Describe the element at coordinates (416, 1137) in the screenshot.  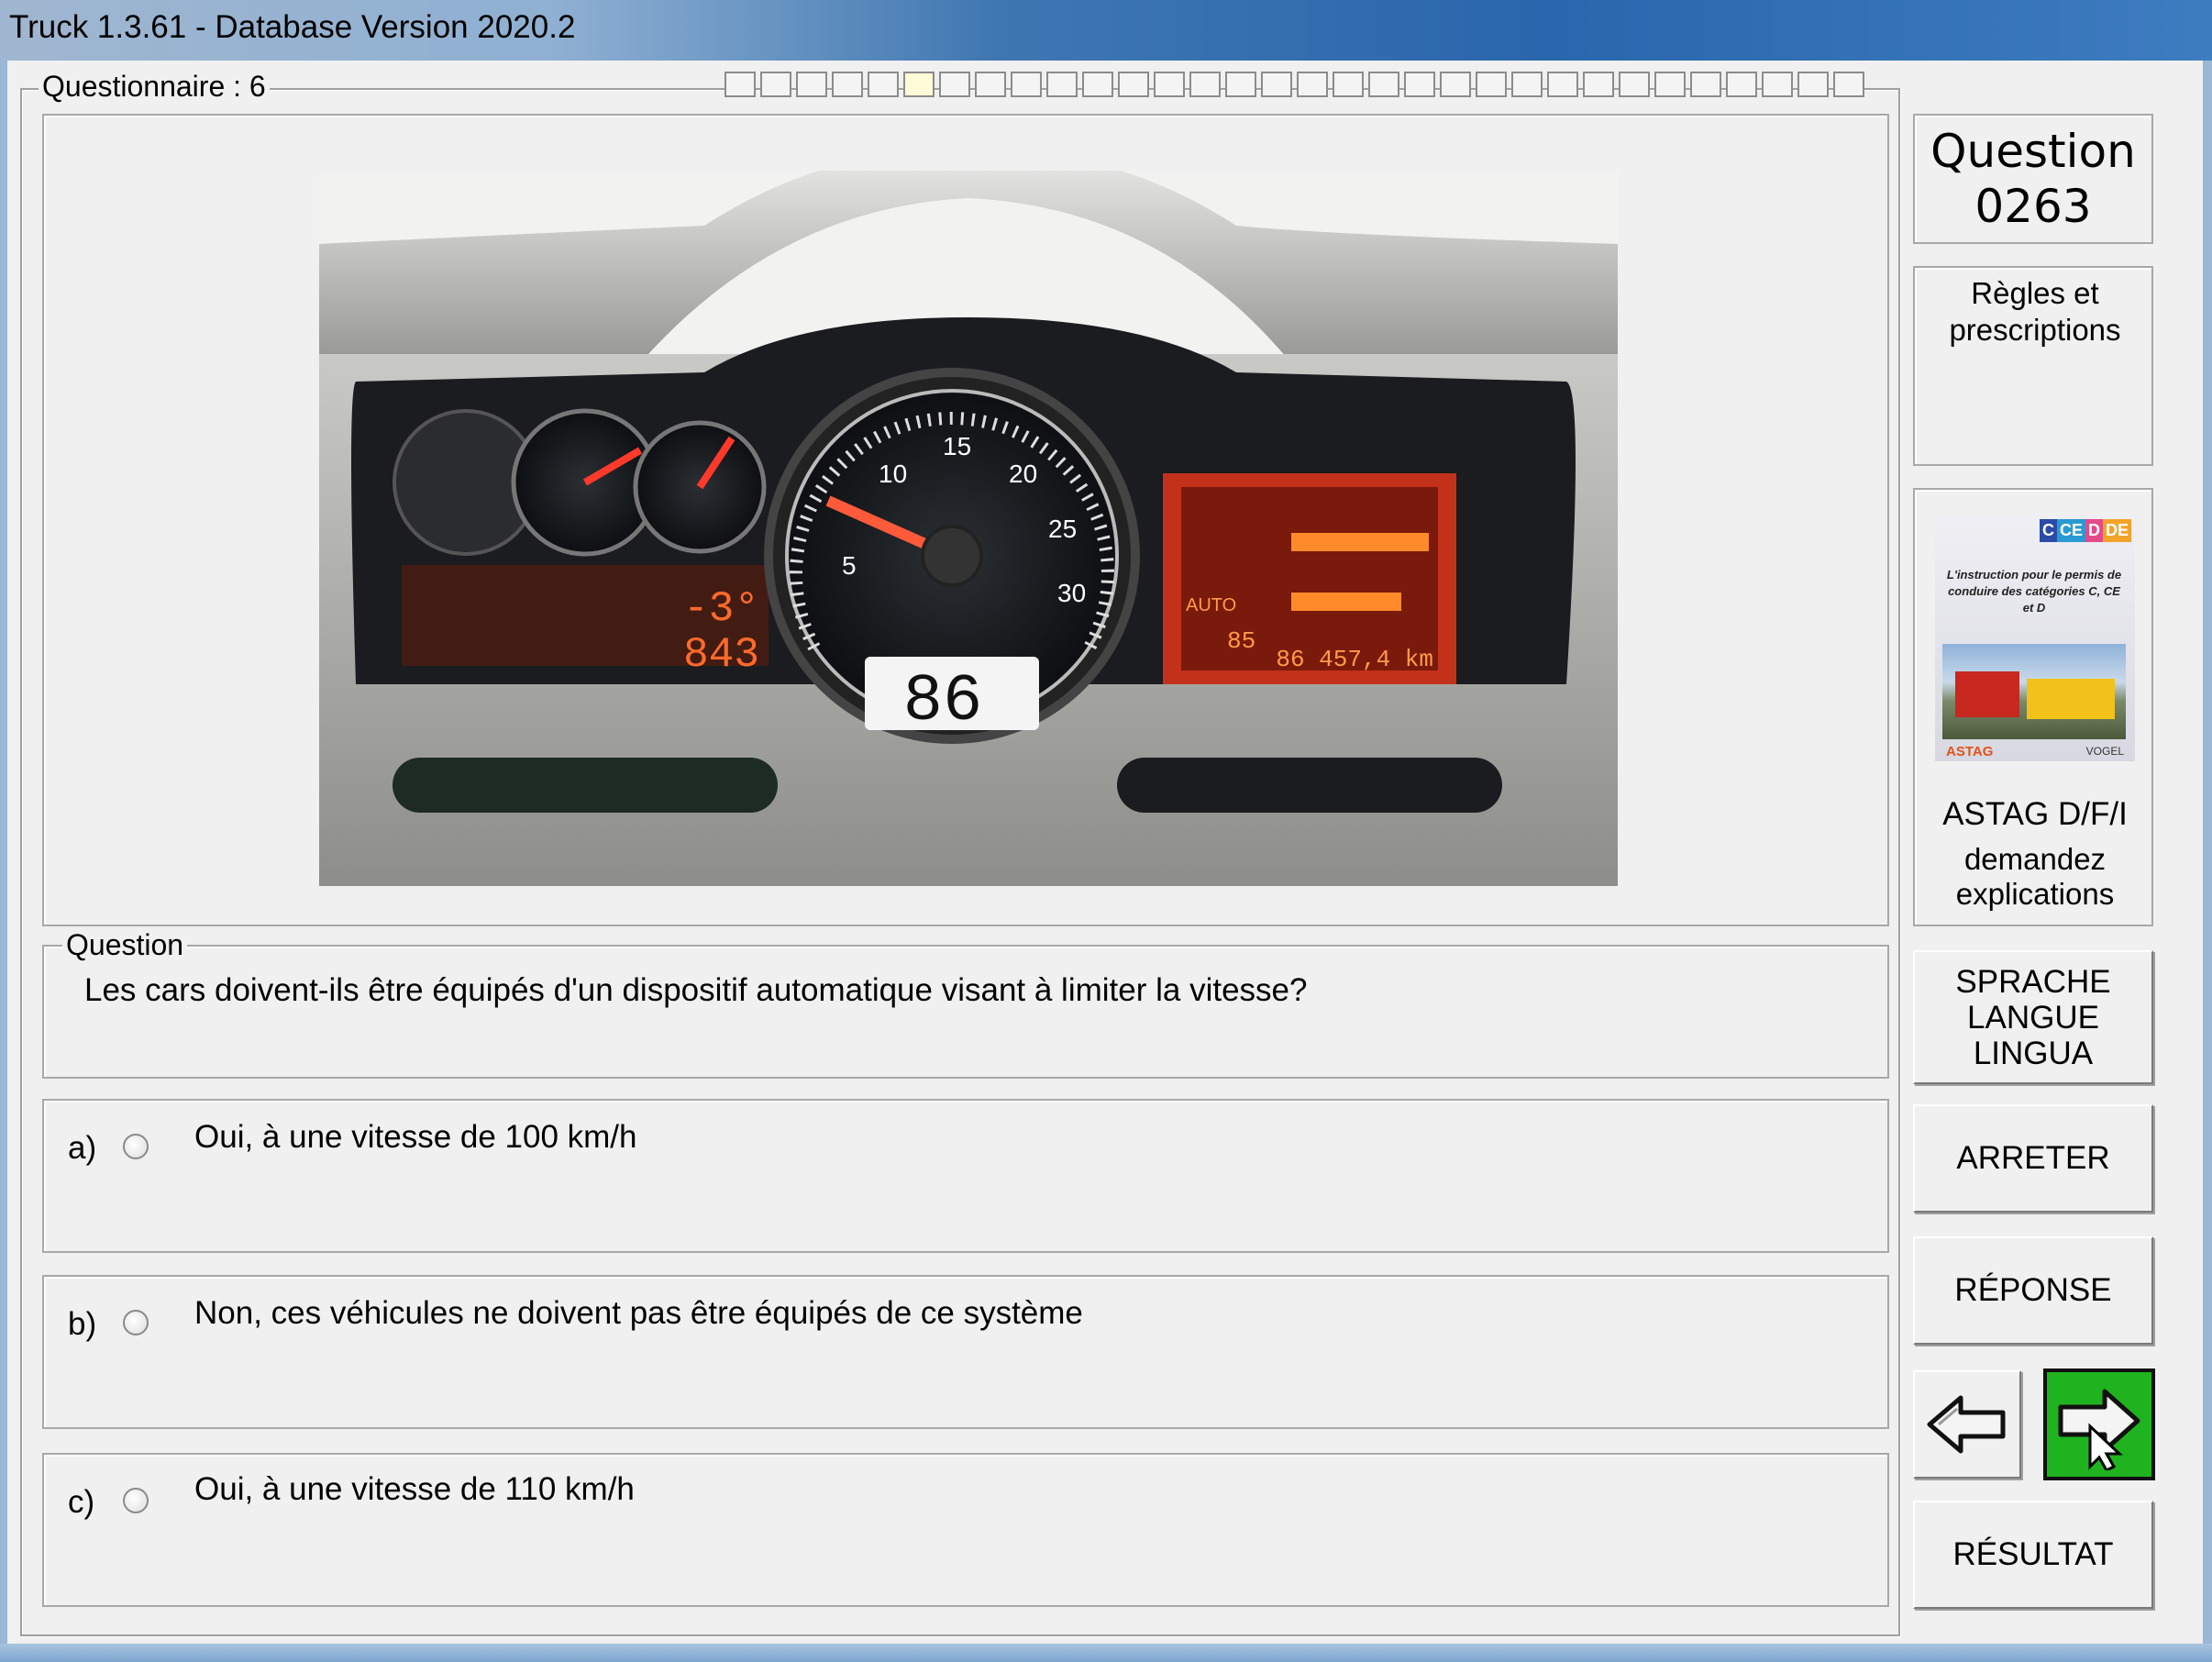
I see `answer-a-text: Oui, à une vitesse de 100 km/h` at that location.